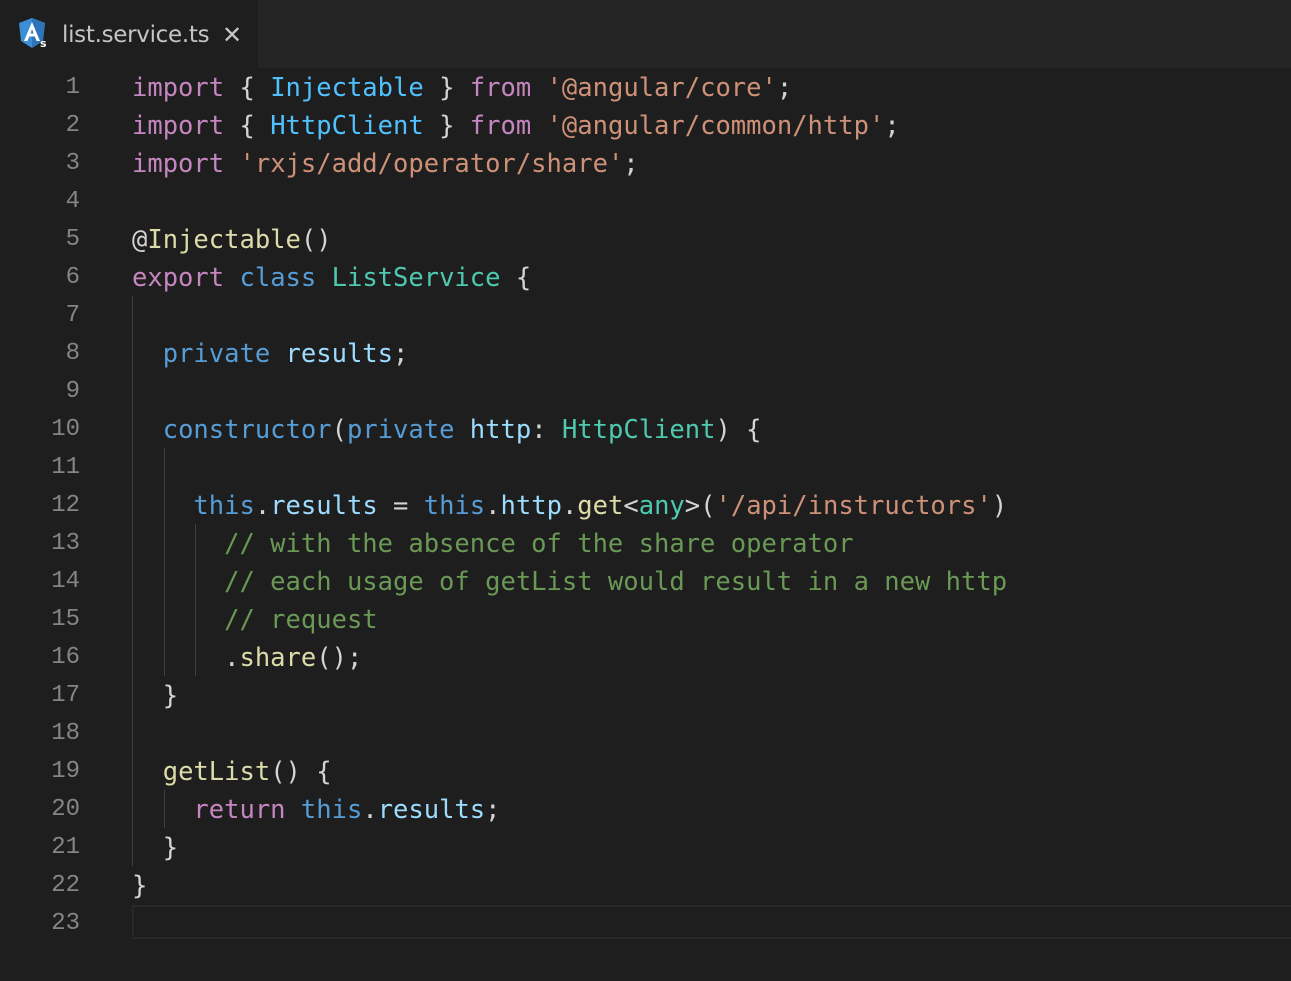 The image size is (1291, 981). What do you see at coordinates (999, 506) in the screenshot?
I see `code-token: )` at bounding box center [999, 506].